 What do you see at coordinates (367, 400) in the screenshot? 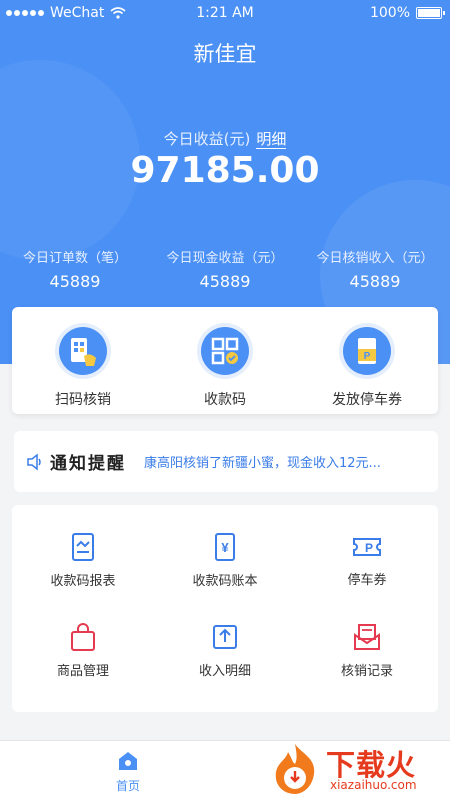
I see `quick-action-label: 发放停车券` at bounding box center [367, 400].